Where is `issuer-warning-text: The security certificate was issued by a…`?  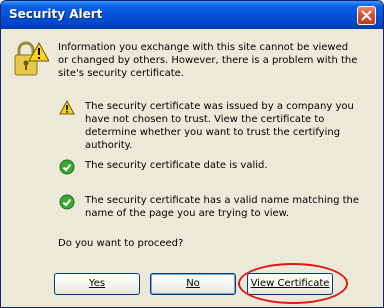 issuer-warning-text: The security certificate was issued by a… is located at coordinates (219, 126).